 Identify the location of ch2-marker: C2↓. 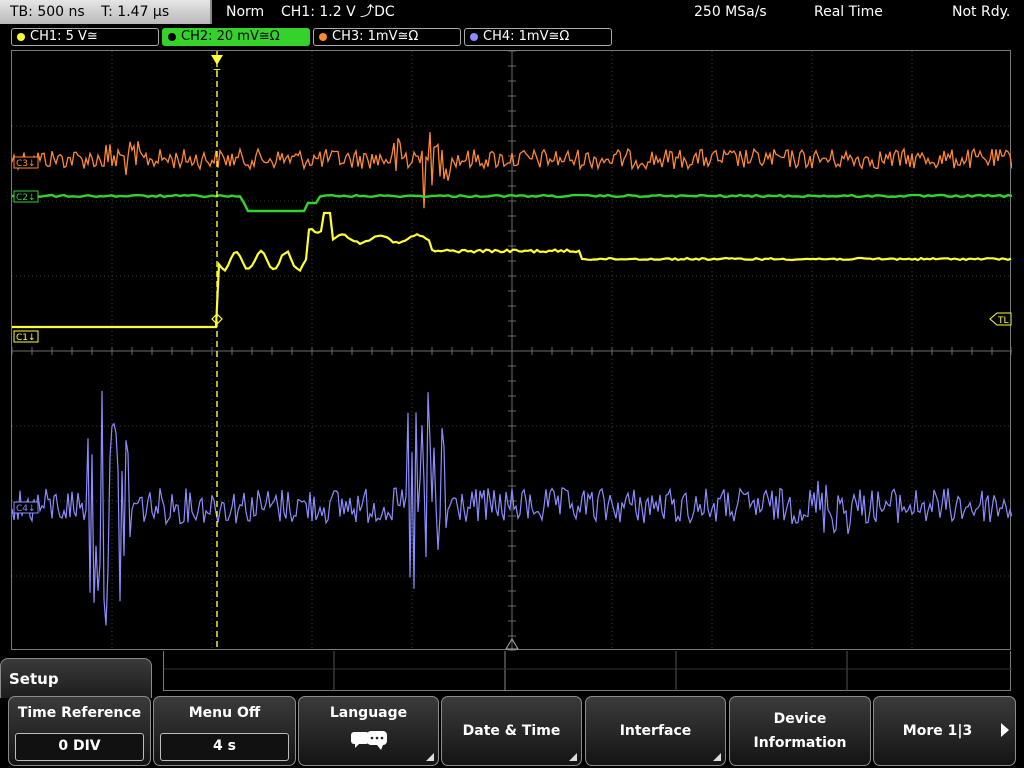
(26, 196).